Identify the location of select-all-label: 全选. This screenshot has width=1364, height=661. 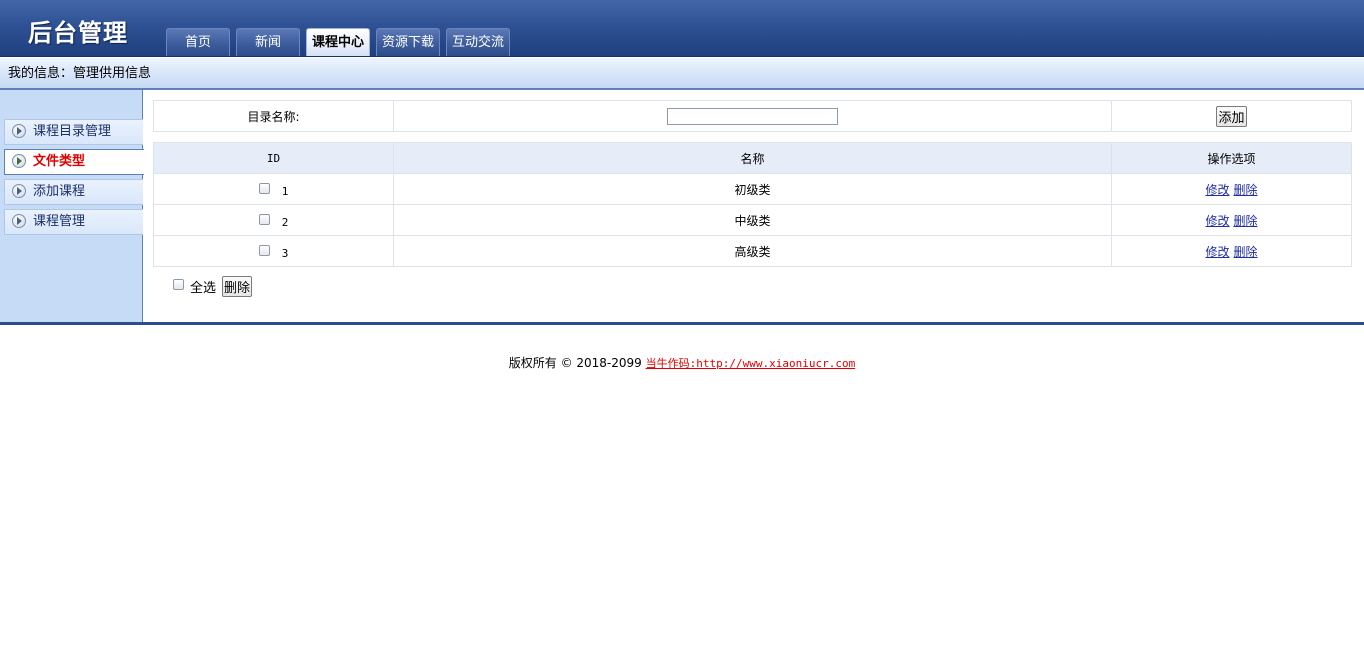
(203, 288).